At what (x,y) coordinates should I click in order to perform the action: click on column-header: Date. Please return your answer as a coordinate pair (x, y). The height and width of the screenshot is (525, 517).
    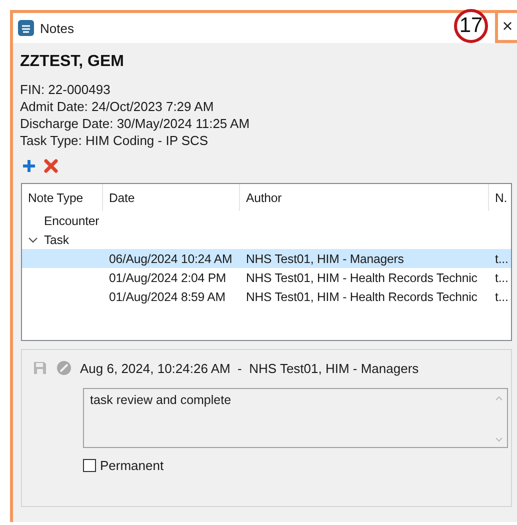
    Looking at the image, I should click on (171, 197).